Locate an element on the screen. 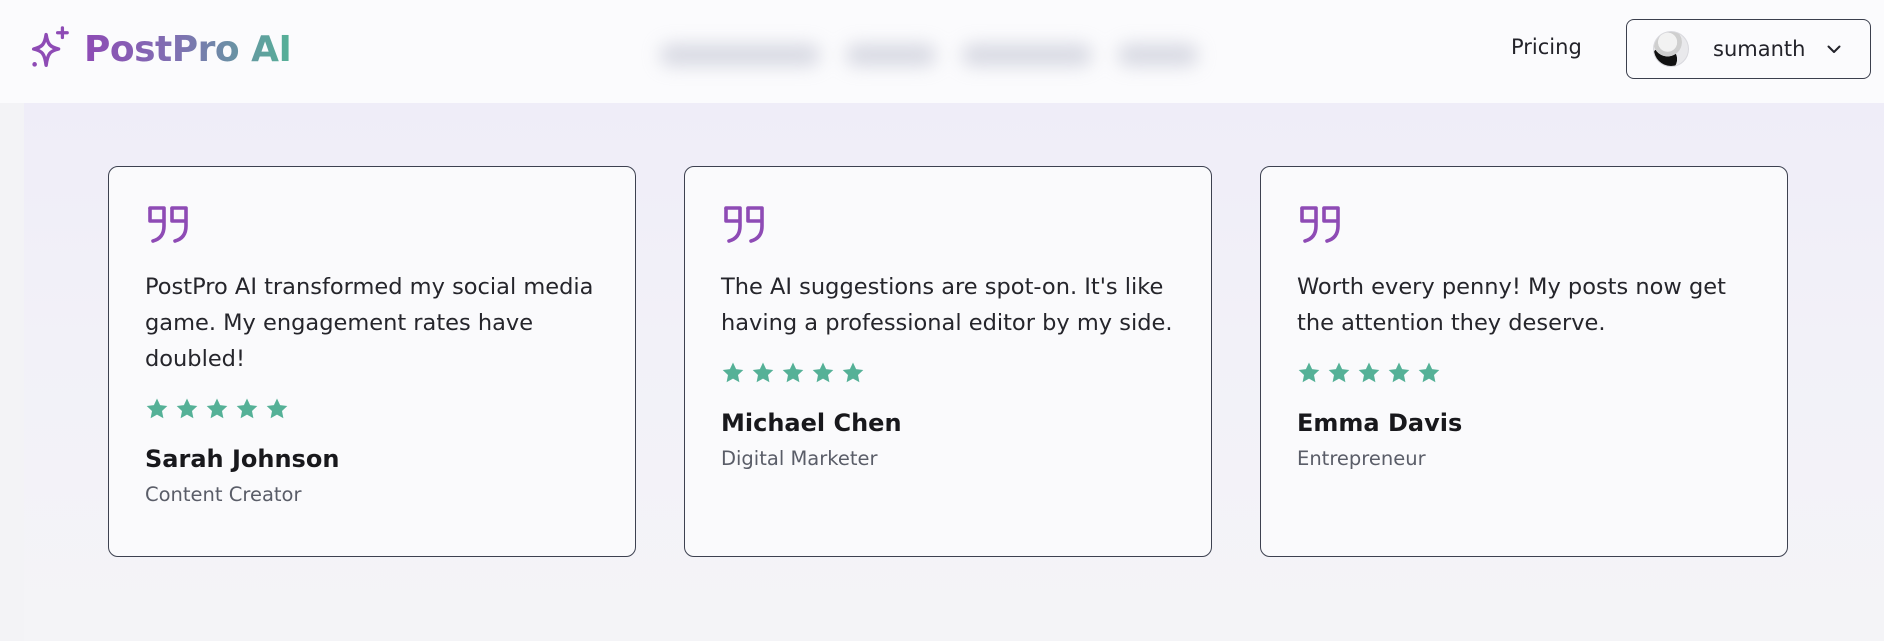 Image resolution: width=1884 pixels, height=641 pixels. brand-name: PostPro AI is located at coordinates (188, 49).